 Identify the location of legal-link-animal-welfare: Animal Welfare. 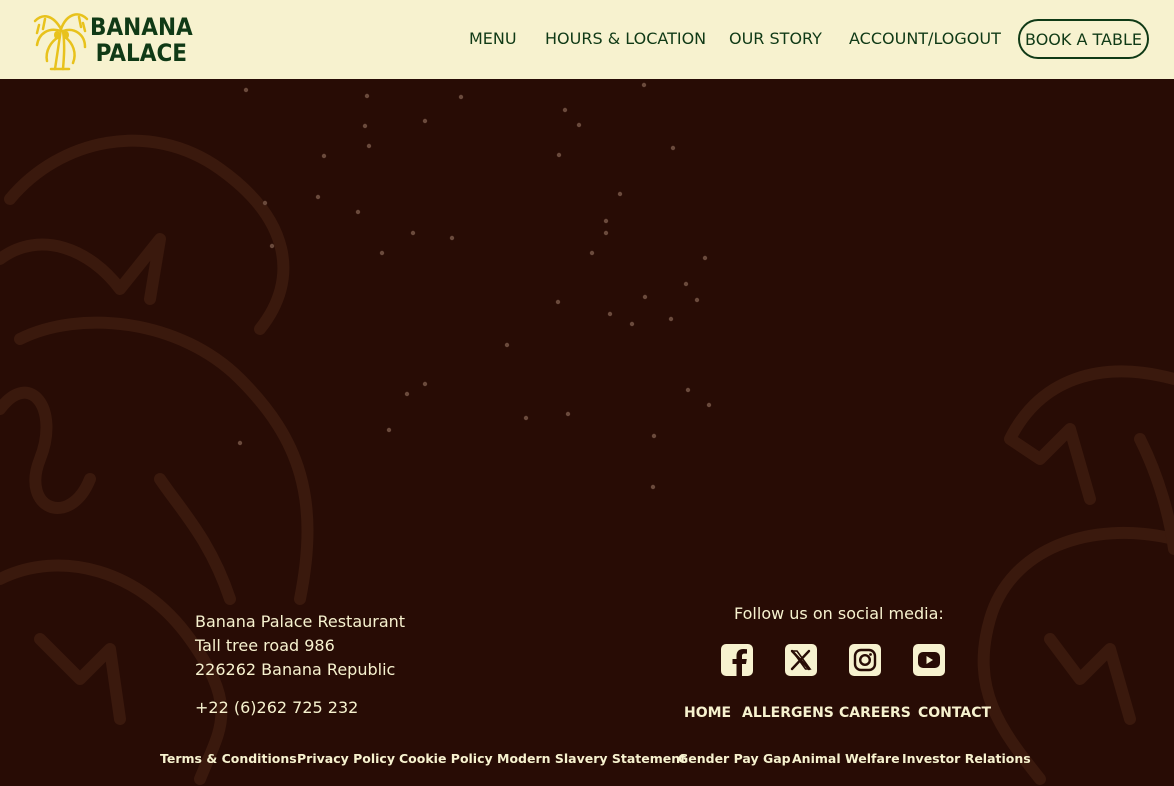
(846, 758).